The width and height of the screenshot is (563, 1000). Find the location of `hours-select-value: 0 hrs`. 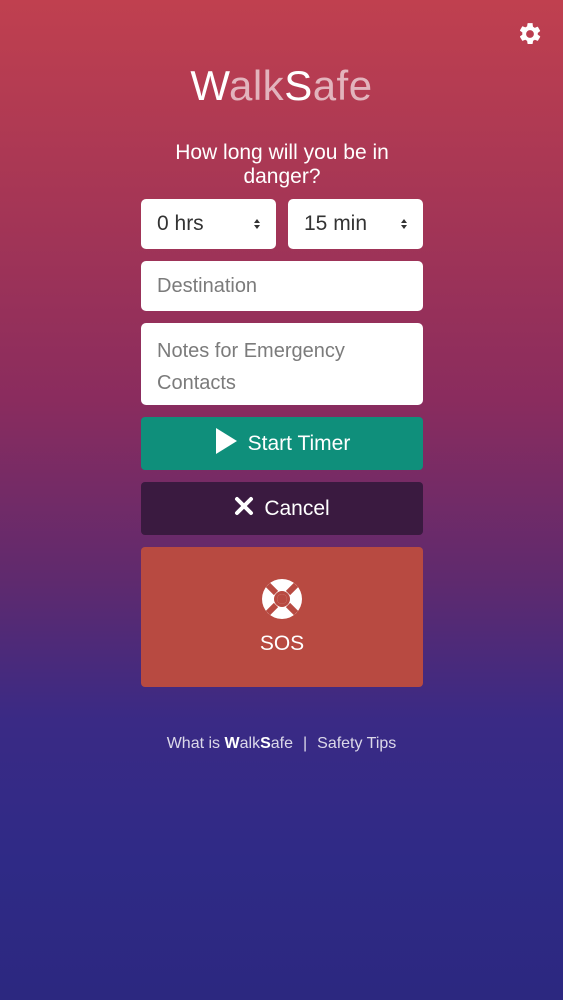

hours-select-value: 0 hrs is located at coordinates (180, 223).